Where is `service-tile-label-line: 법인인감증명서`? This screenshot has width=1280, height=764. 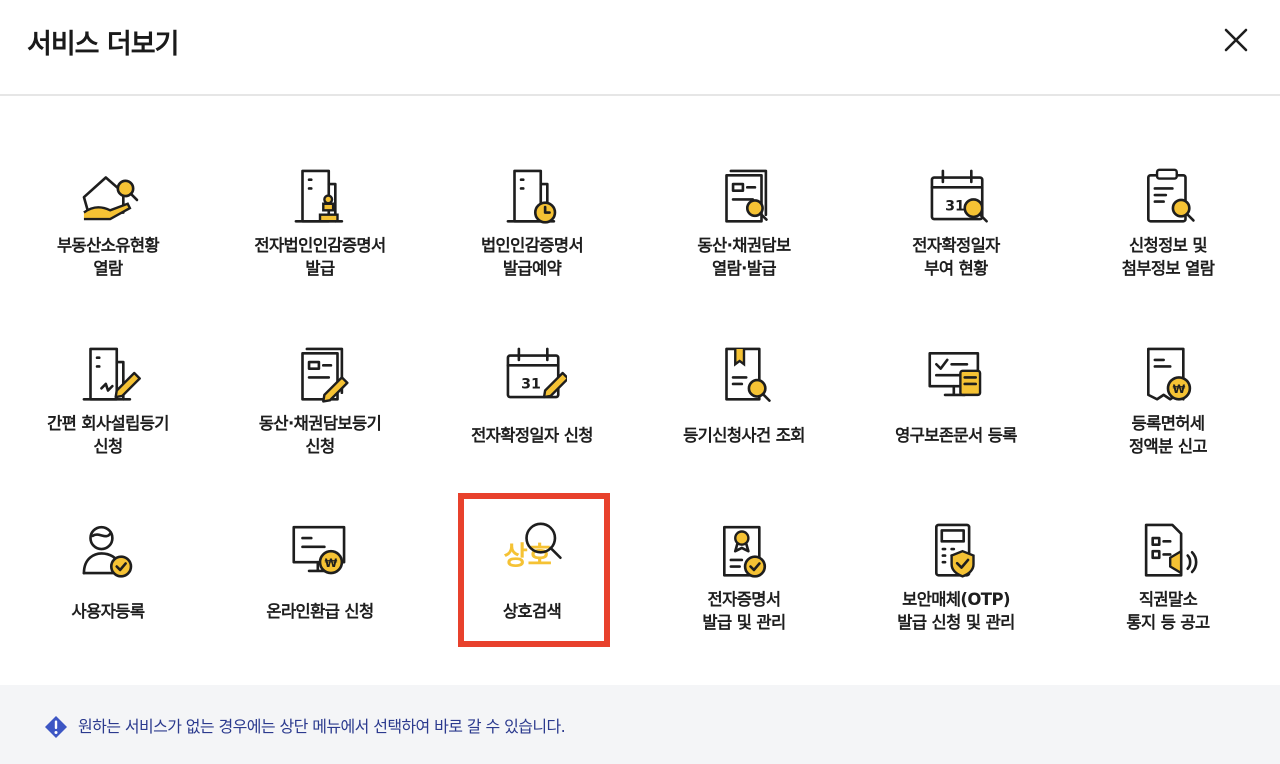
service-tile-label-line: 법인인감증명서 is located at coordinates (532, 245).